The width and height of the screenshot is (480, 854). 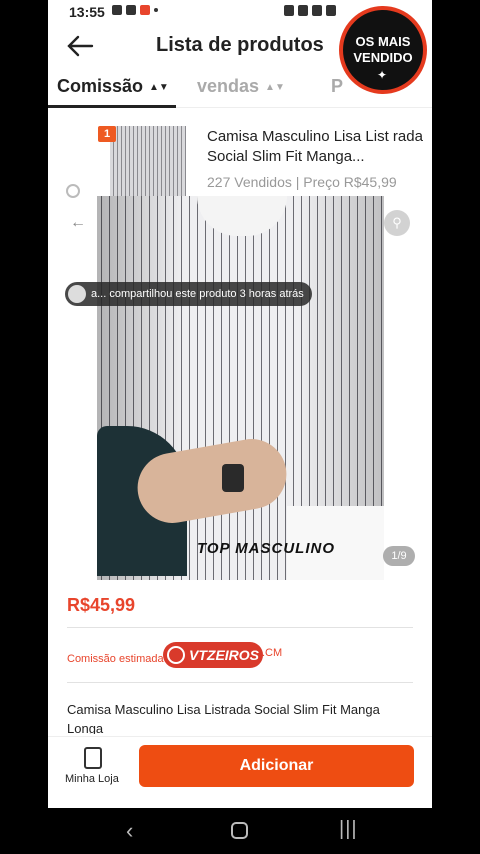 What do you see at coordinates (129, 831) in the screenshot?
I see `nav-back-icon: ‹` at bounding box center [129, 831].